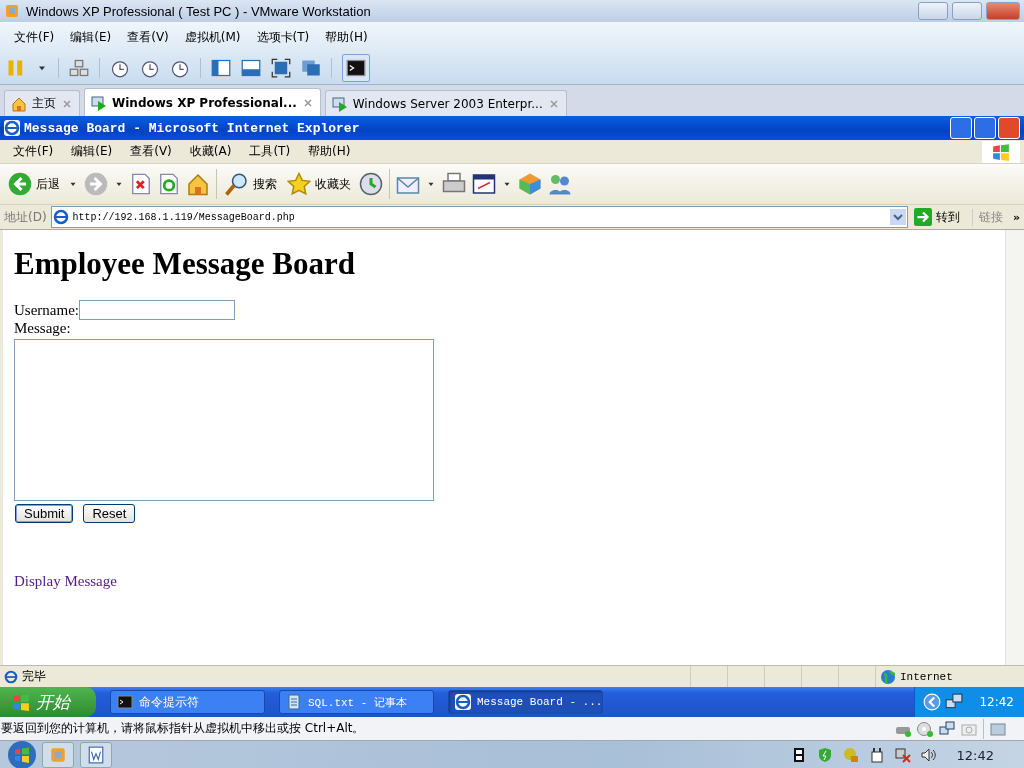 Image resolution: width=1024 pixels, height=768 pixels. Describe the element at coordinates (479, 217) in the screenshot. I see `address-field: http://192.168.1.119/MessageBoard.php` at that location.